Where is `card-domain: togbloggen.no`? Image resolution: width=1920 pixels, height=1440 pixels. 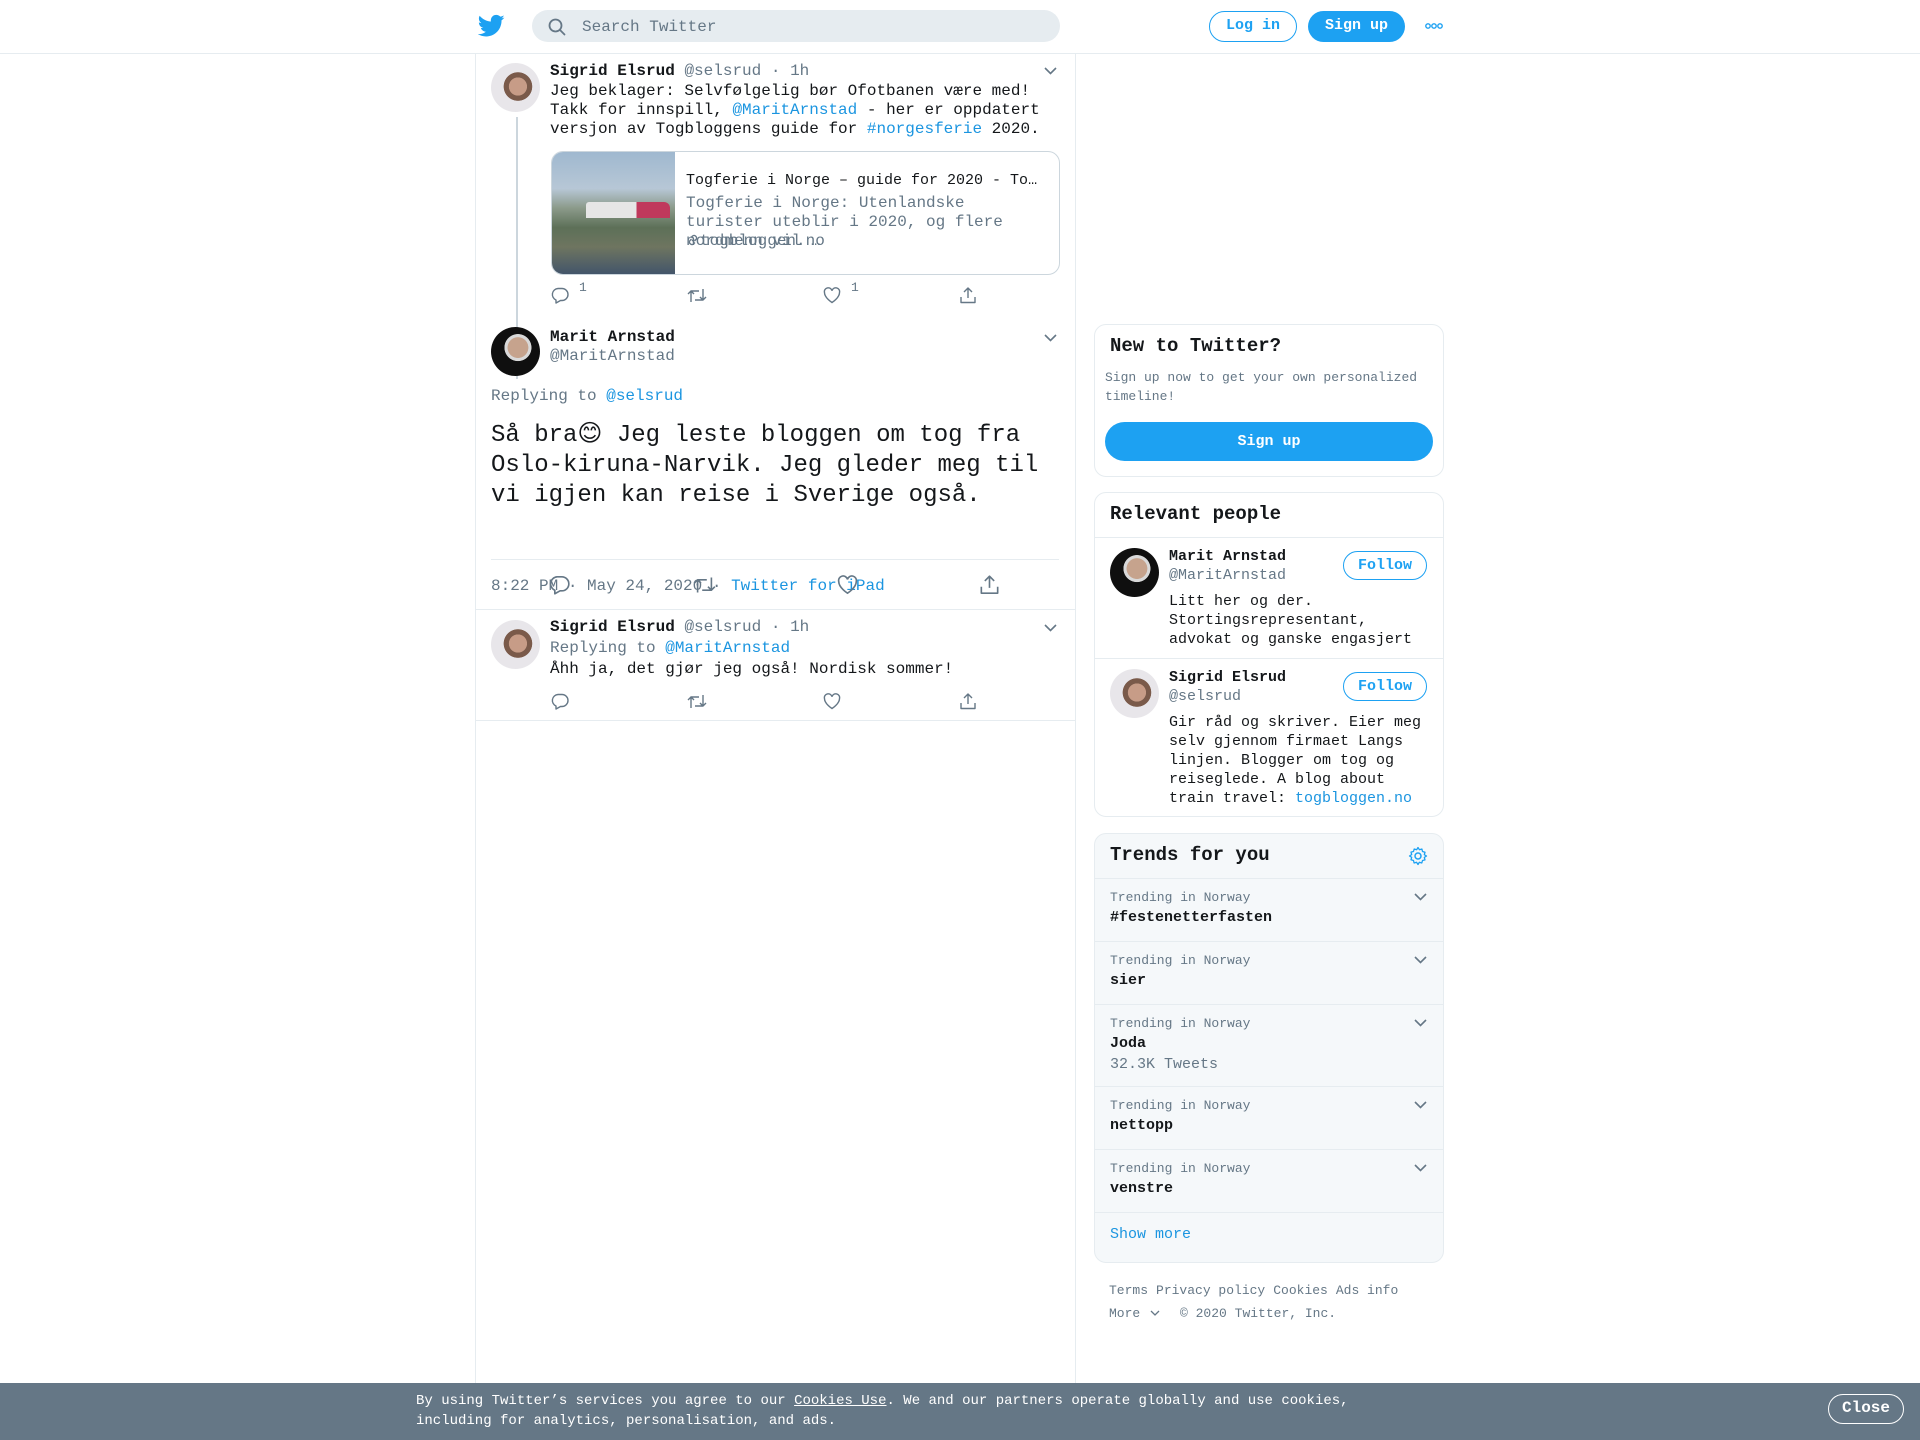
card-domain: togbloggen.no is located at coordinates (762, 241).